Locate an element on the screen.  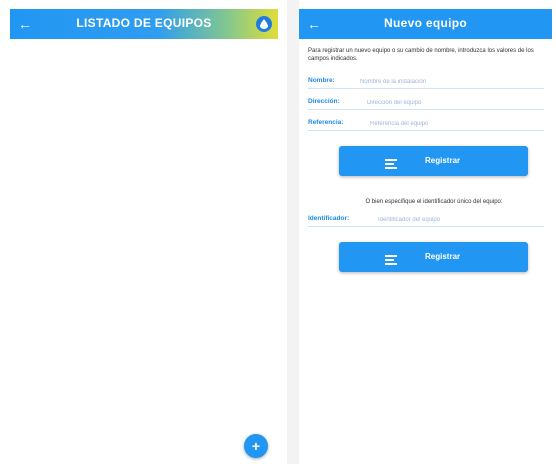
register-by-id-button: Registrar is located at coordinates (433, 257).